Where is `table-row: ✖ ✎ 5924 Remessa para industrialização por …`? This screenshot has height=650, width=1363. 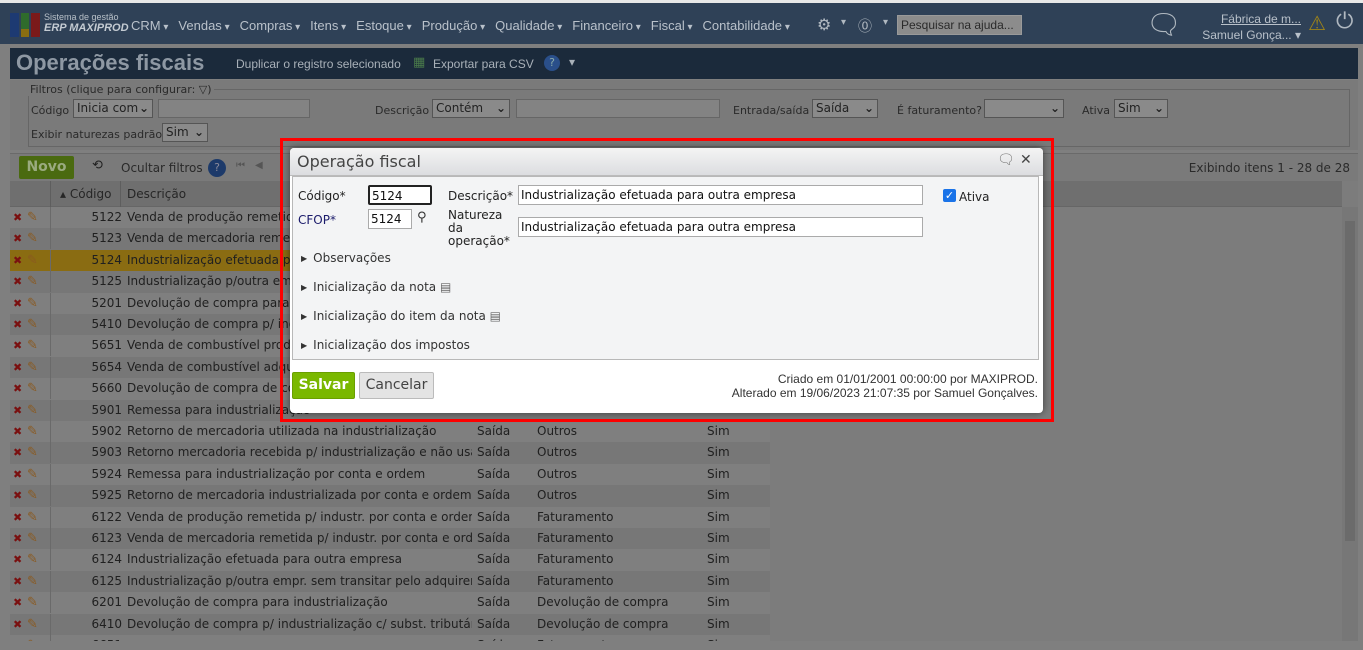
table-row: ✖ ✎ 5924 Remessa para industrialização por … is located at coordinates (390, 474).